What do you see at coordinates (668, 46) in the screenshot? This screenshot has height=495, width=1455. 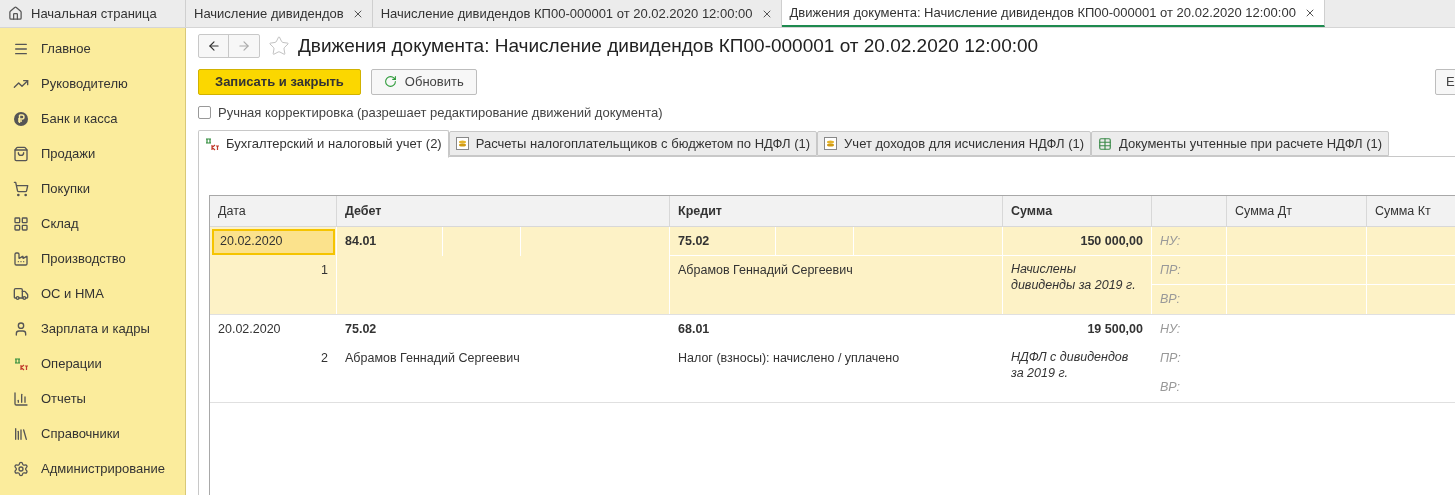 I see `form-title: Движения документа: Начисление дивидендов КП00-000001 от 20.02.2020 12:00:00` at bounding box center [668, 46].